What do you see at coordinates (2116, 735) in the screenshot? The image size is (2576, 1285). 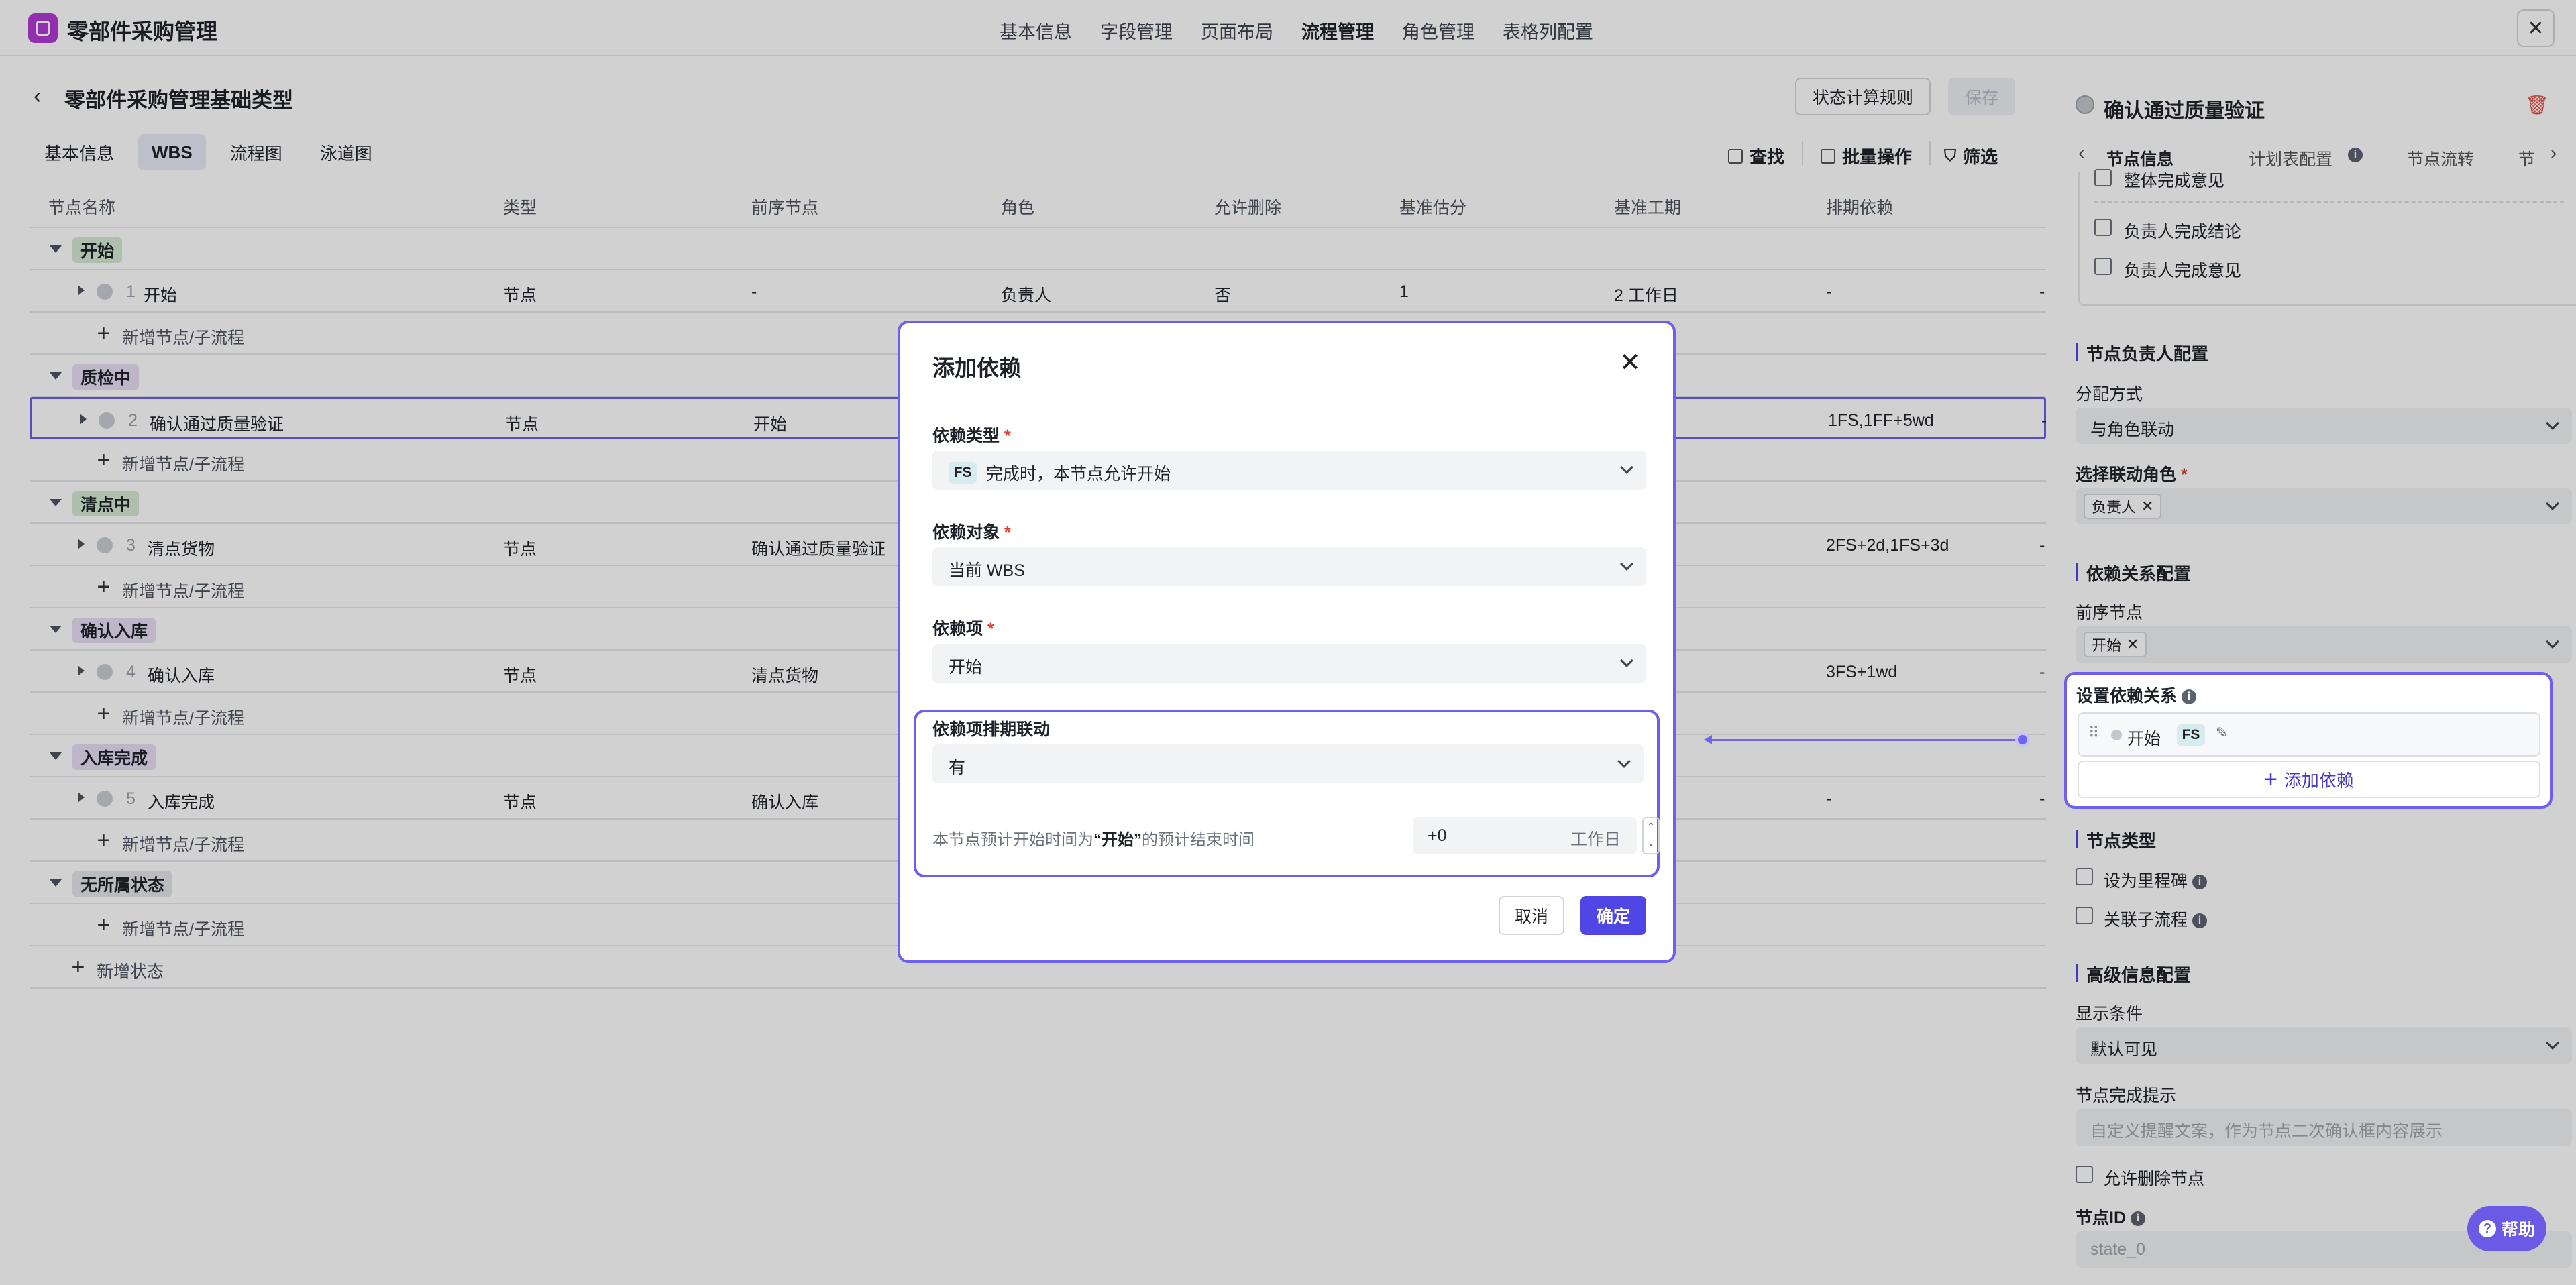 I see `node-status-icon` at bounding box center [2116, 735].